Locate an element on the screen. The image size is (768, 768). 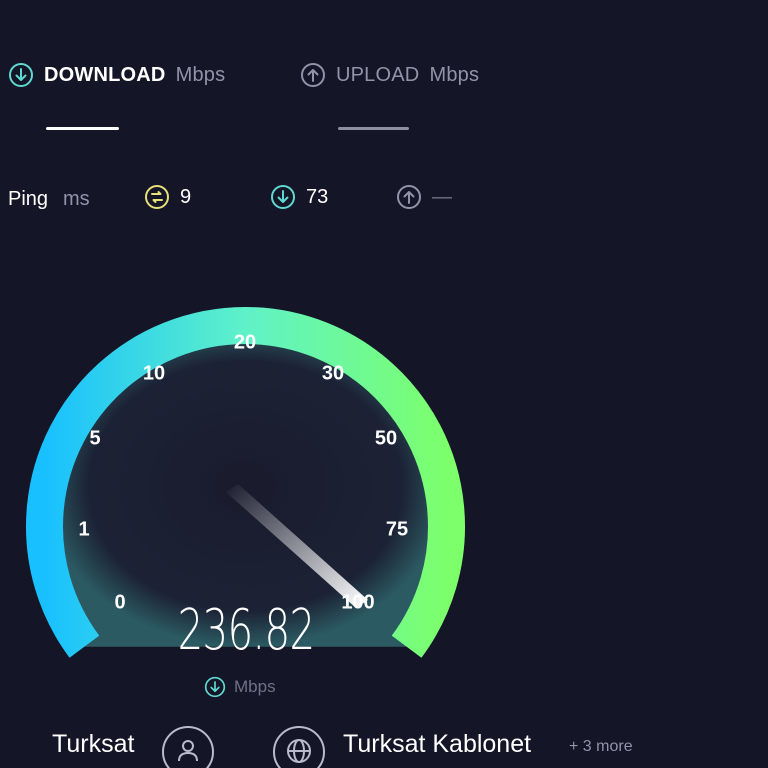
ping-row: Ping ms 9 73 — is located at coordinates (258, 200).